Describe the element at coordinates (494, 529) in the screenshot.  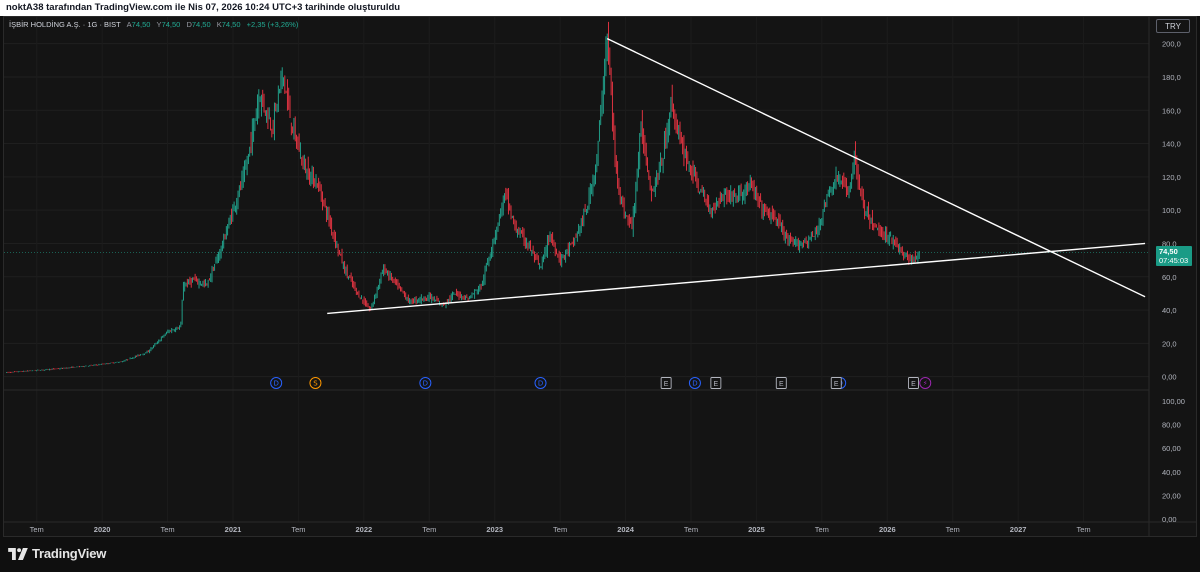
I see `time-tick-label: 2023` at that location.